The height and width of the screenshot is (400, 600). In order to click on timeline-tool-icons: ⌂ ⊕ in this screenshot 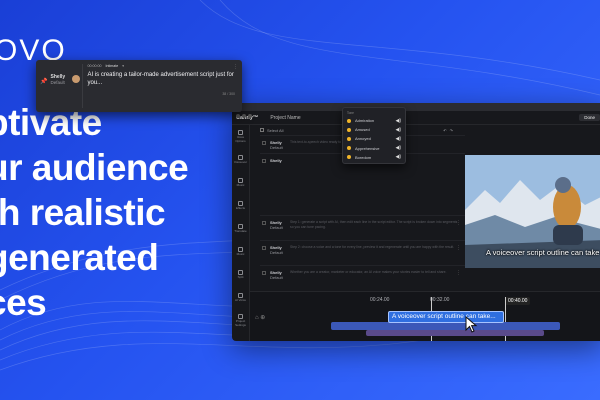, I will do `click(260, 317)`.